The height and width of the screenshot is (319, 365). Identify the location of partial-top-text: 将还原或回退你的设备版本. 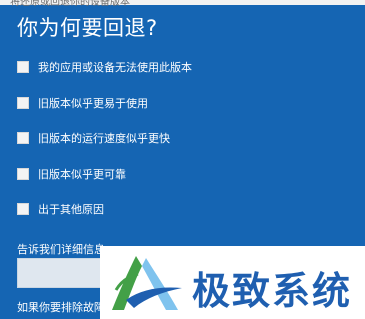
(70, 4).